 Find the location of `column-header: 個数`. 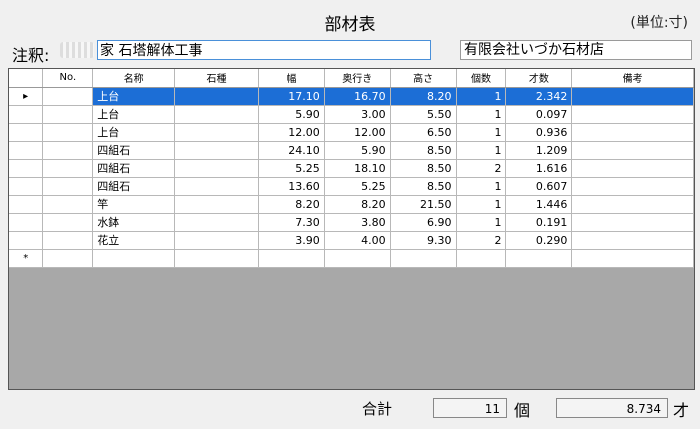

column-header: 個数 is located at coordinates (481, 78).